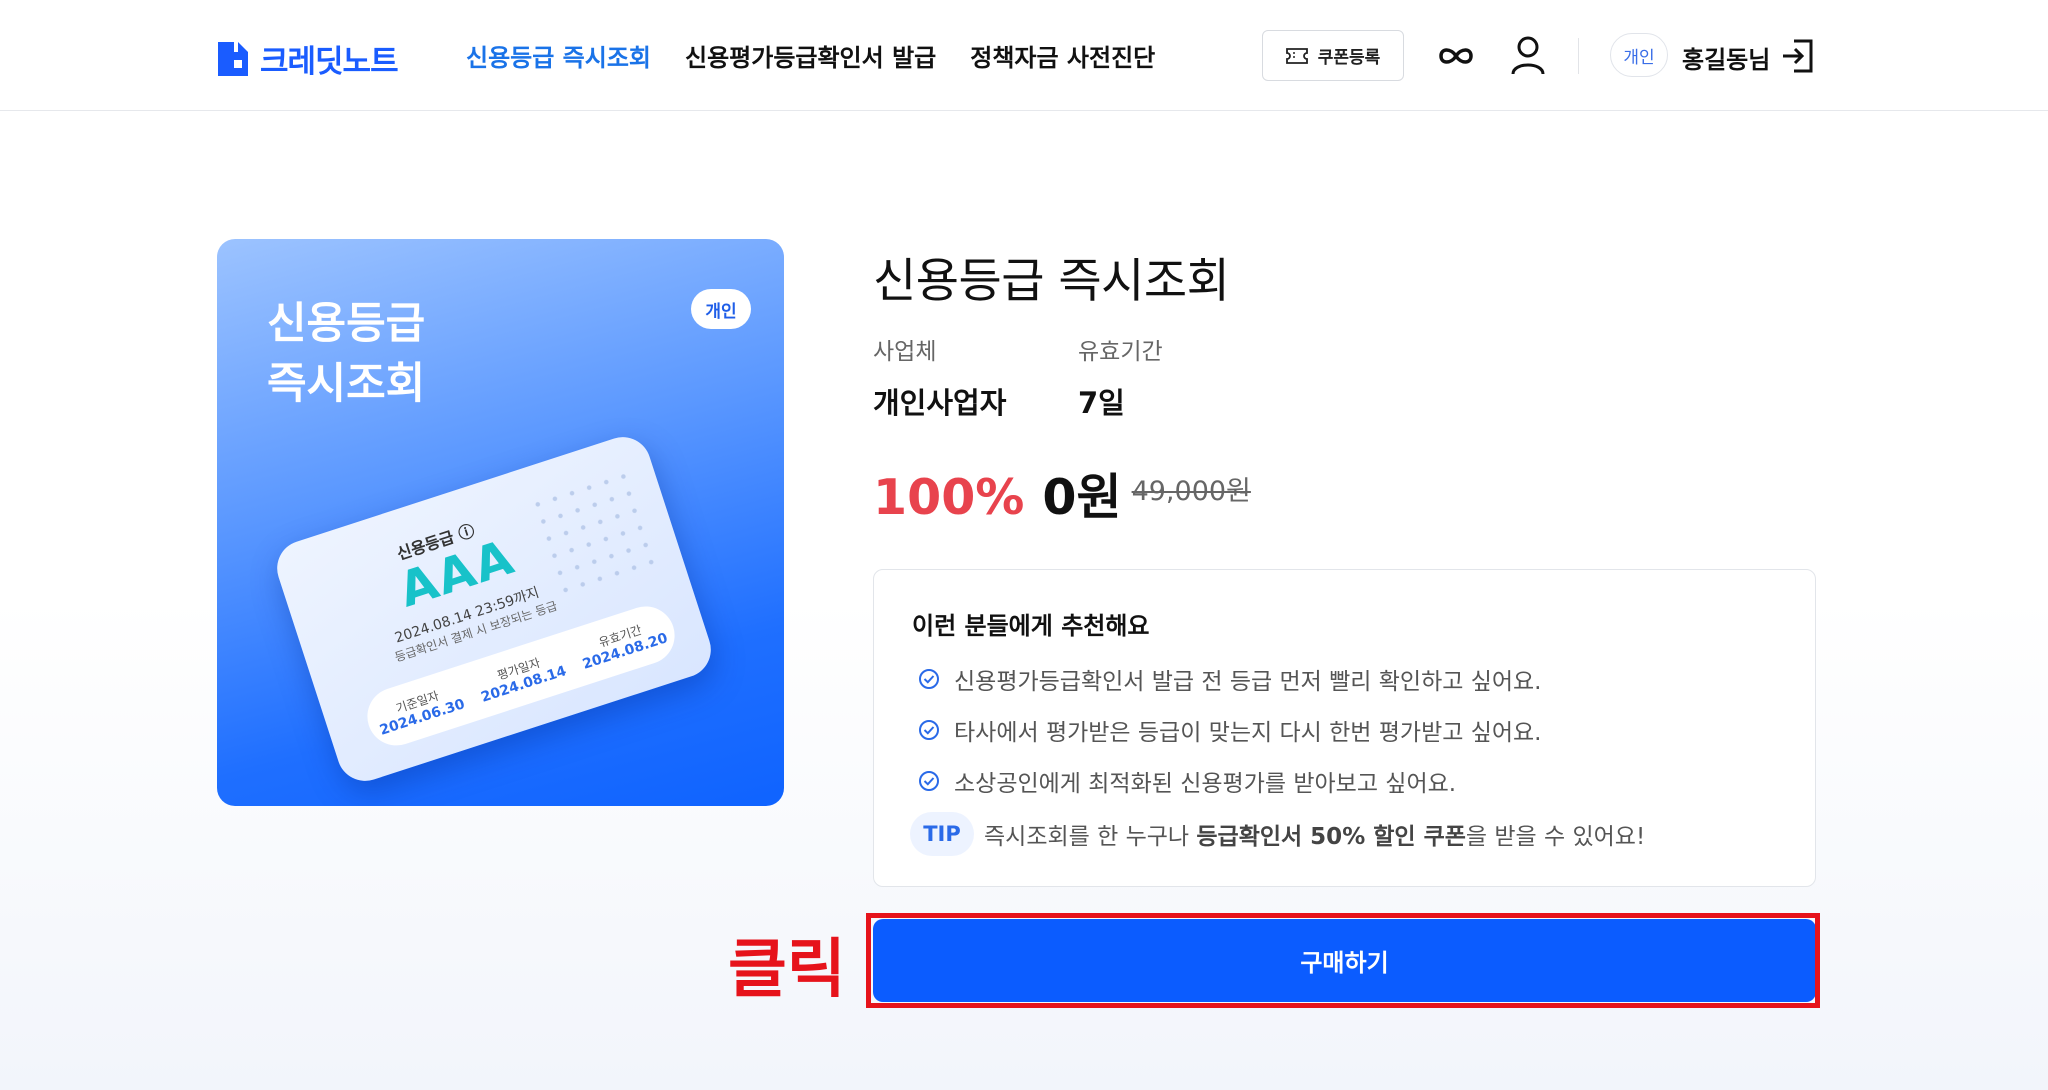  I want to click on click-annotation-label: 클릭, so click(787, 970).